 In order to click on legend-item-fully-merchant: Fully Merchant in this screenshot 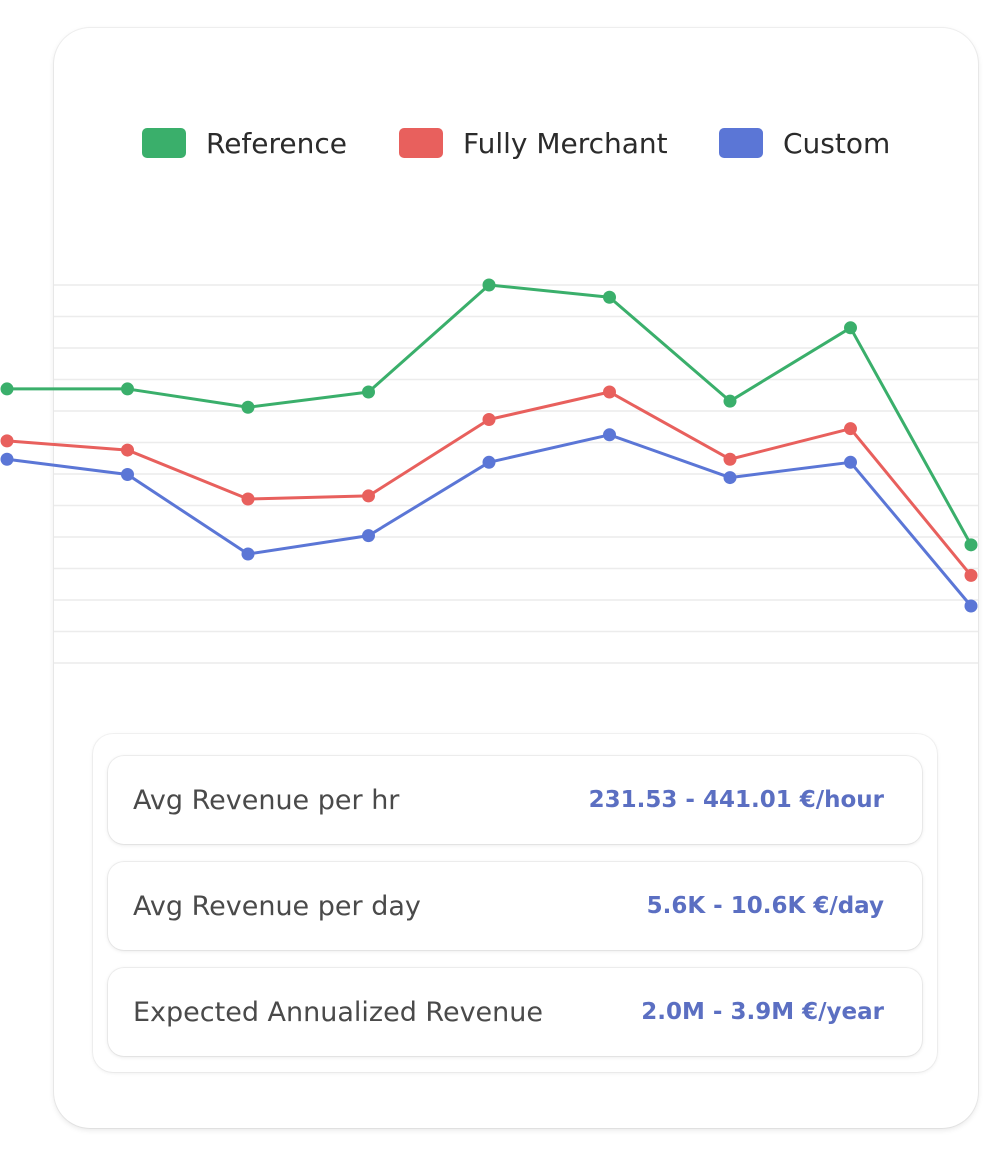, I will do `click(533, 143)`.